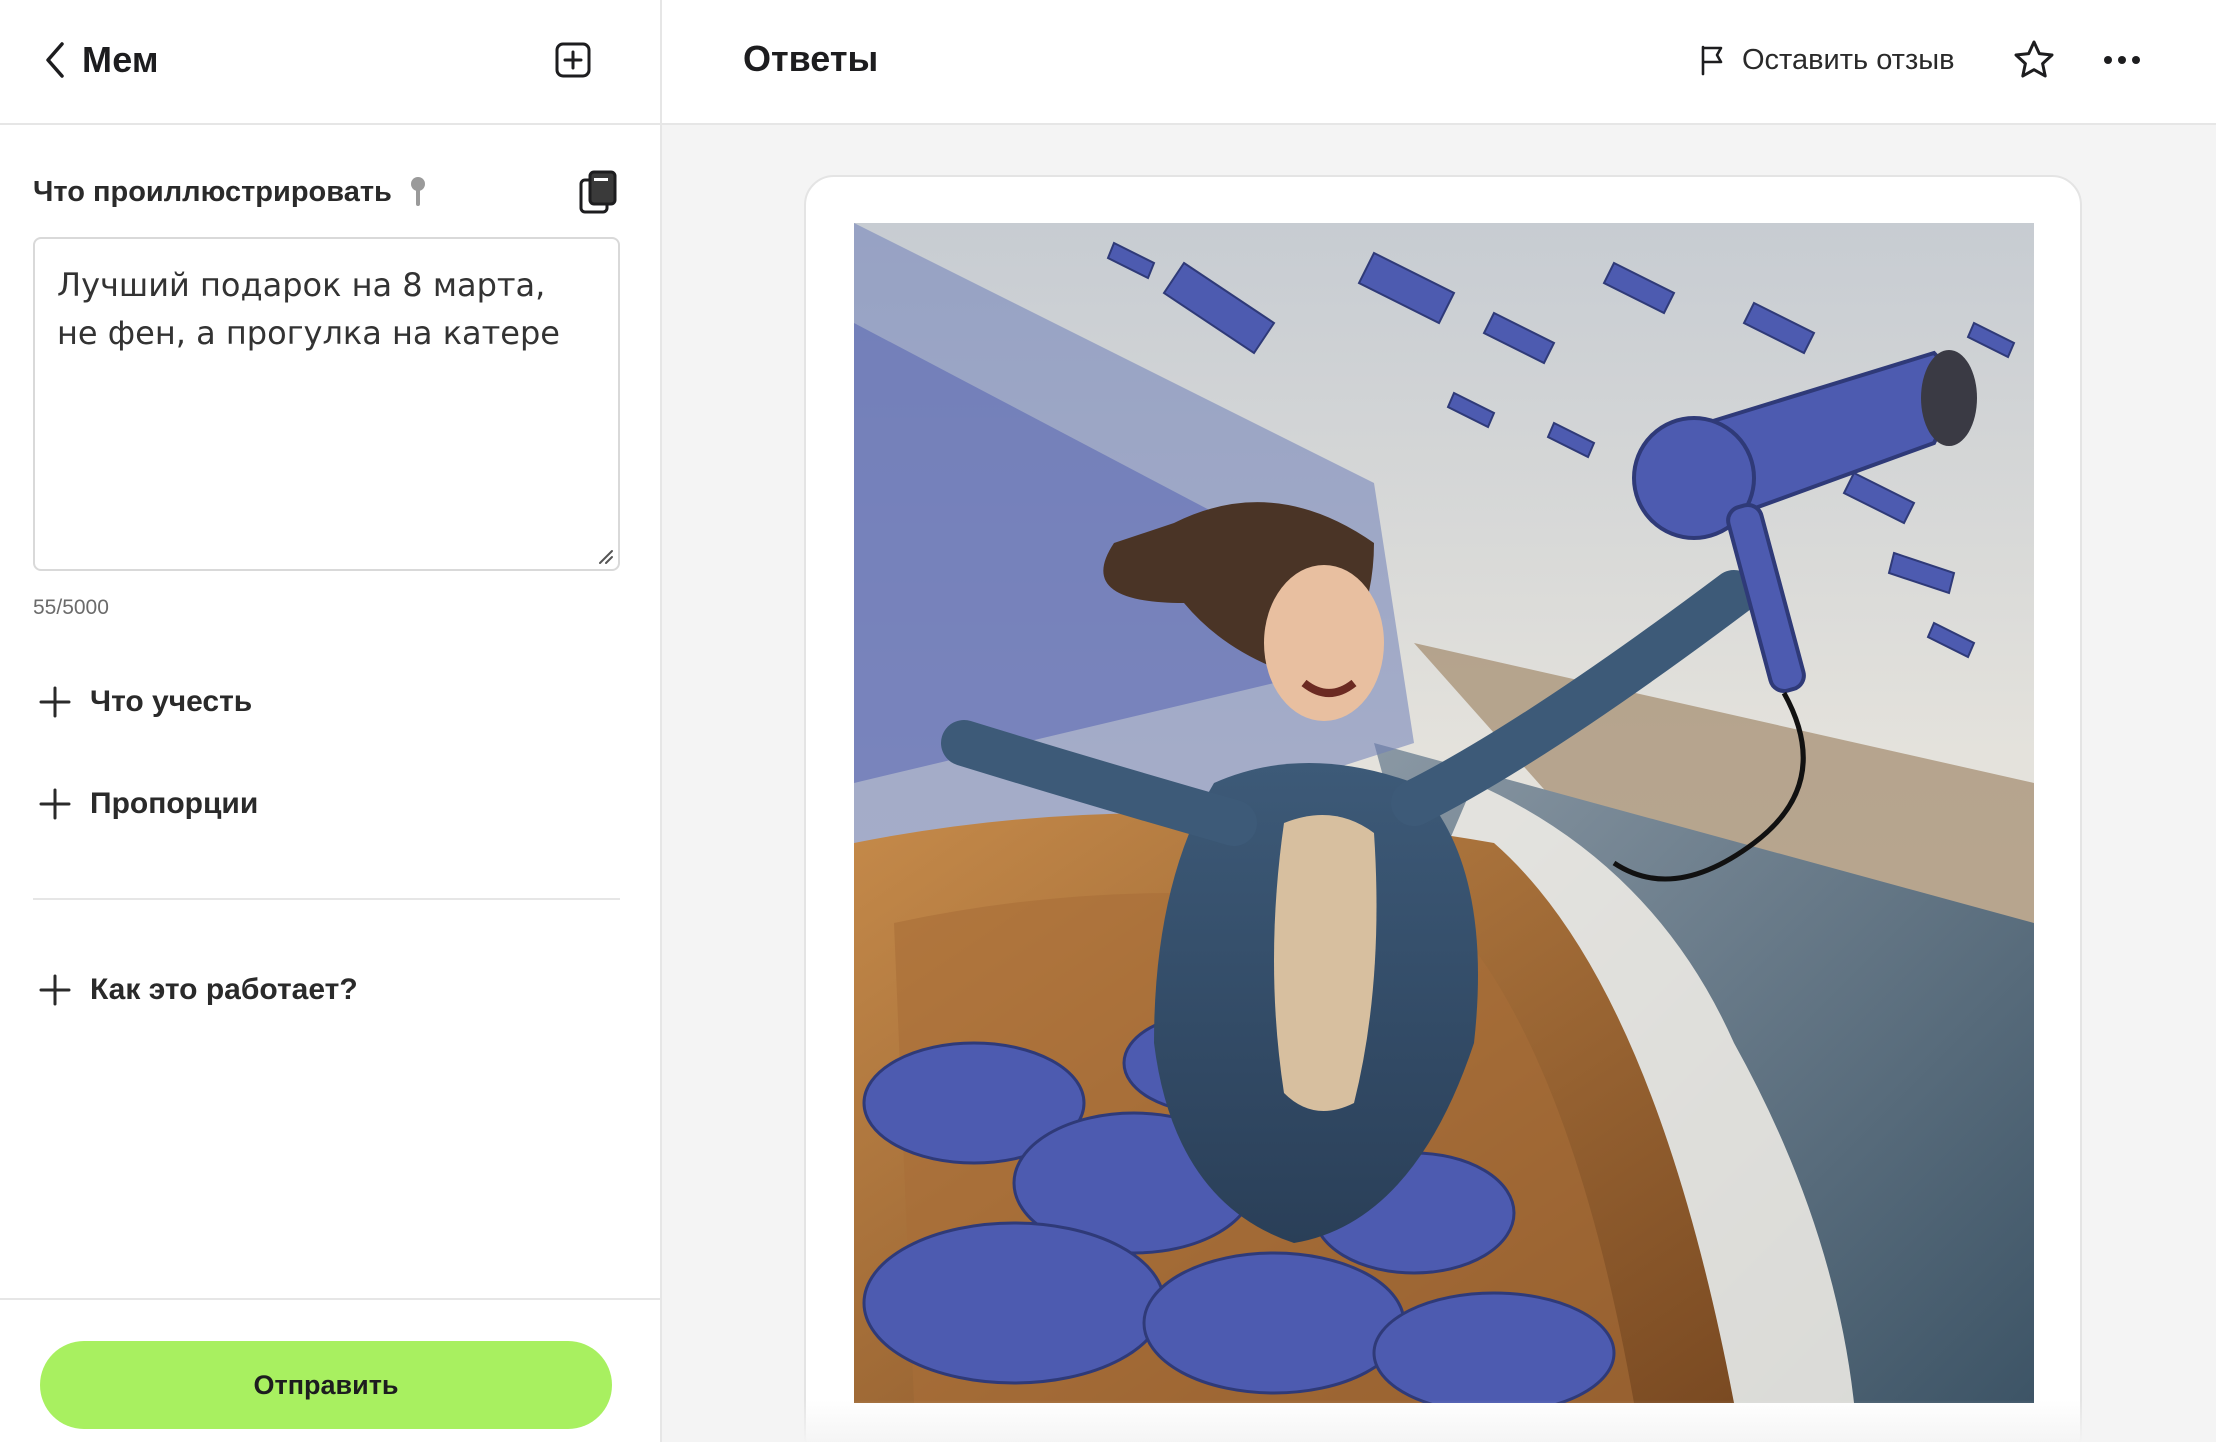  Describe the element at coordinates (326, 899) in the screenshot. I see `divider` at that location.